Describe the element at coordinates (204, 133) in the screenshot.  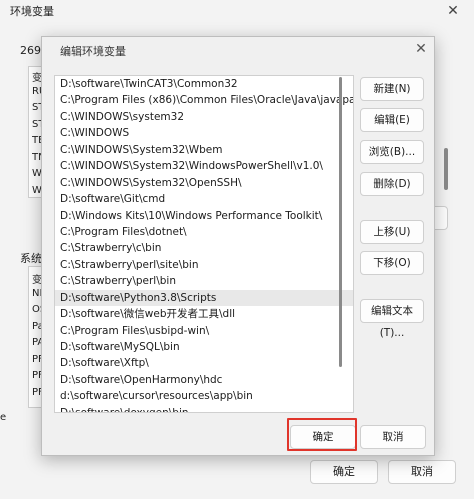
I see `path-list-item: C:\WINDOWS` at that location.